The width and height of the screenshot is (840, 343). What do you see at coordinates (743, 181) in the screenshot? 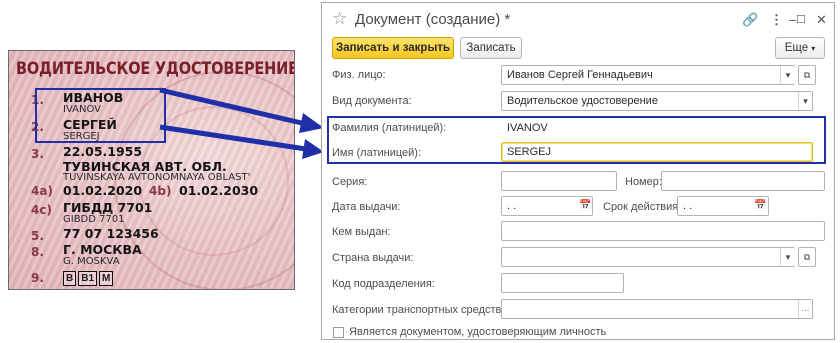
I see `number-input` at bounding box center [743, 181].